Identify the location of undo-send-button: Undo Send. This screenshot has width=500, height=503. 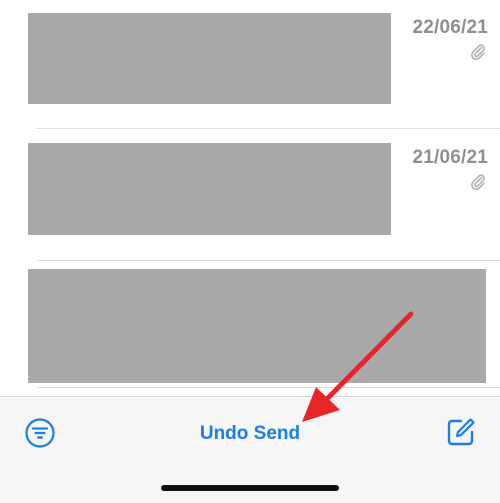
(250, 434).